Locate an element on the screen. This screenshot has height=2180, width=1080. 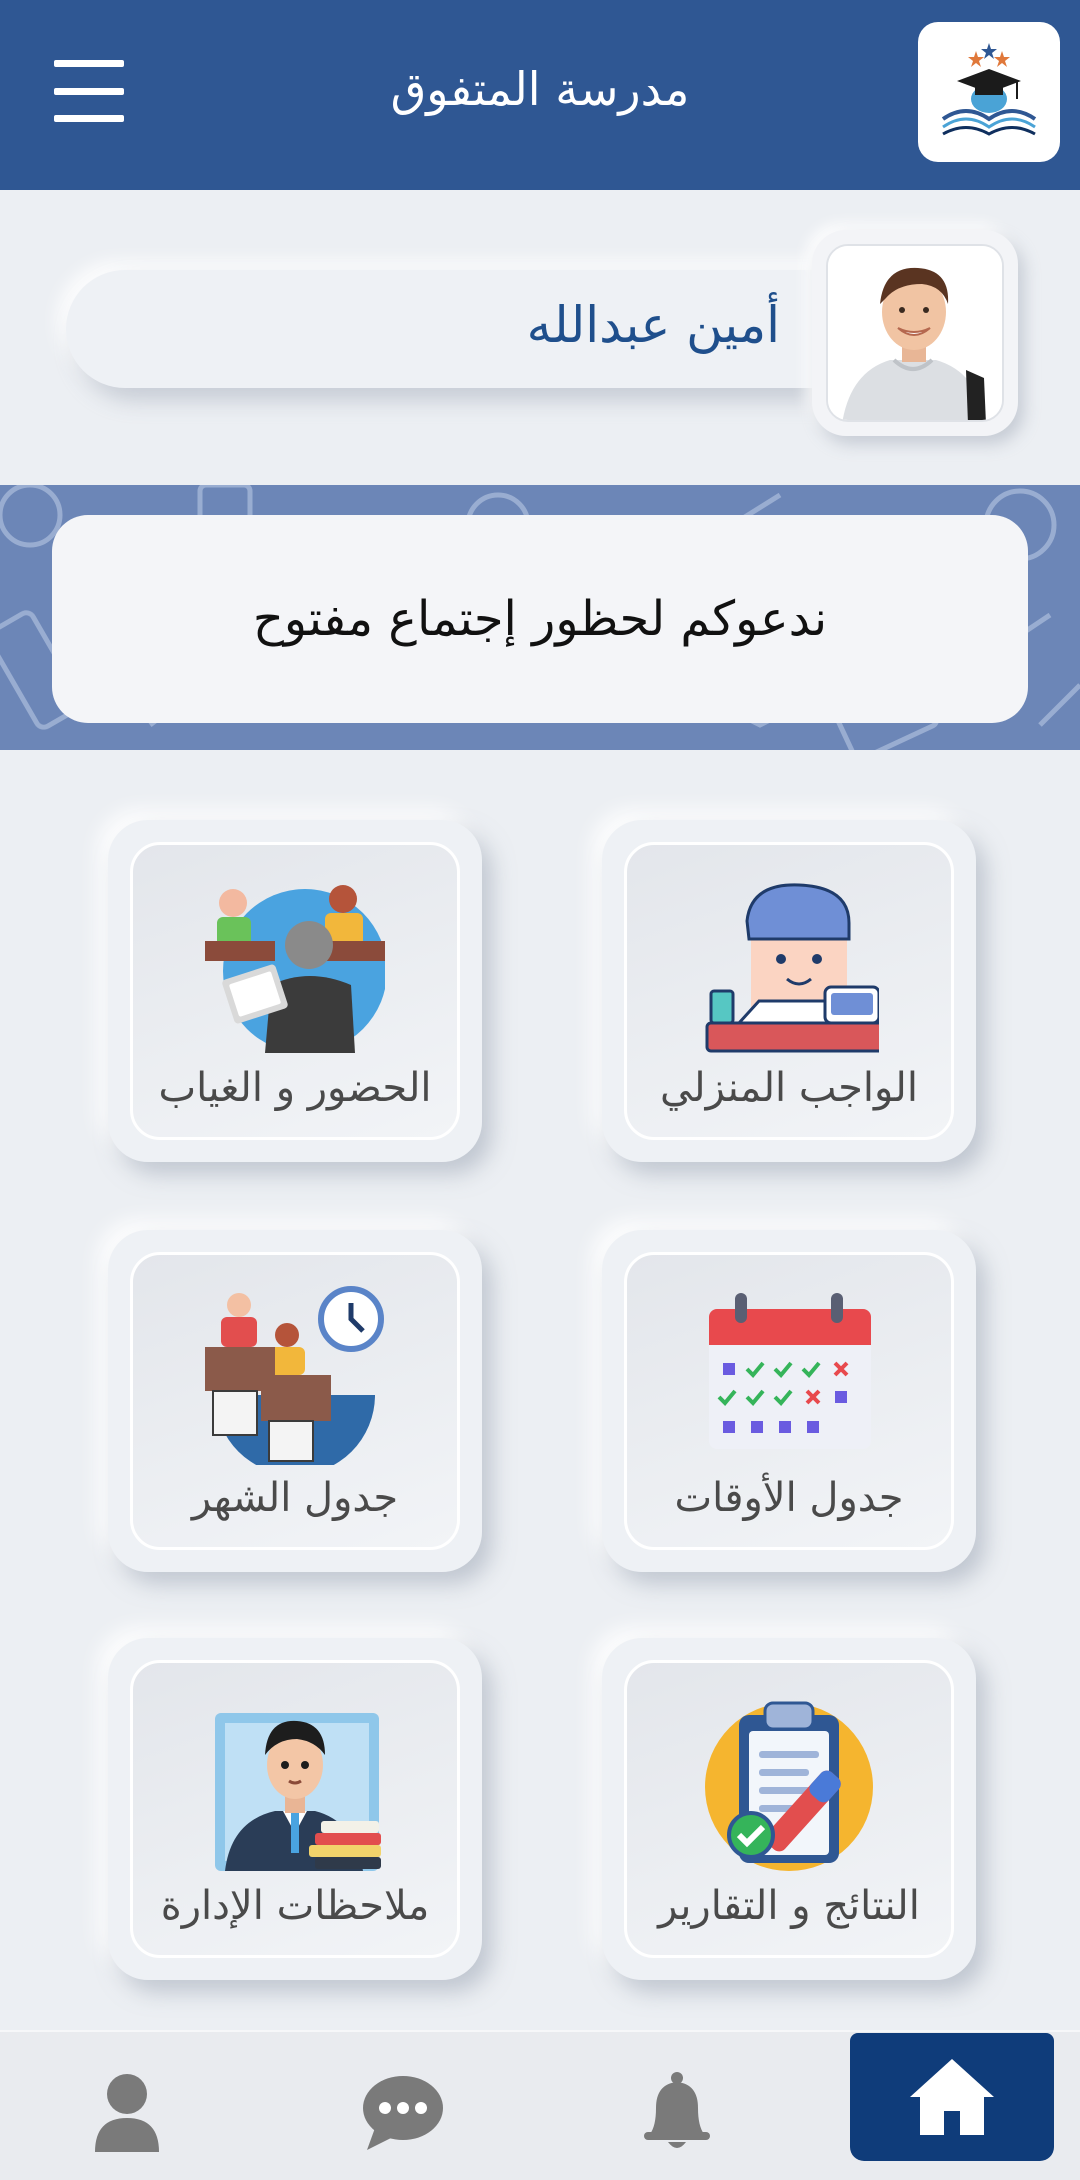
school-logo-icon is located at coordinates (989, 92).